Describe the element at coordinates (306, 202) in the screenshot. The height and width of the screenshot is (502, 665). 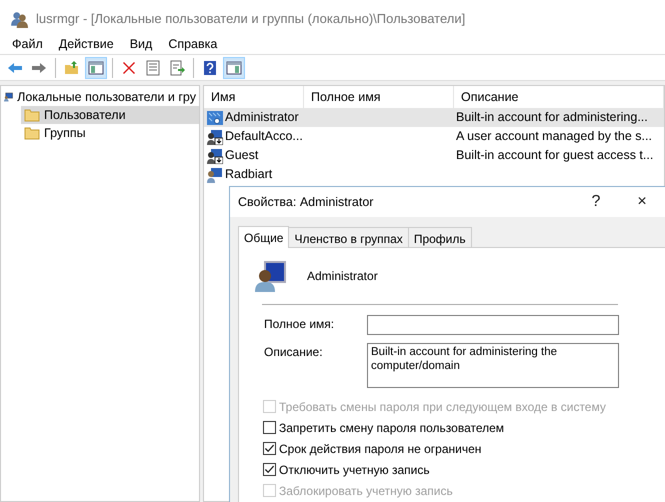
I see `dialog-title: Свойства: Administrator` at that location.